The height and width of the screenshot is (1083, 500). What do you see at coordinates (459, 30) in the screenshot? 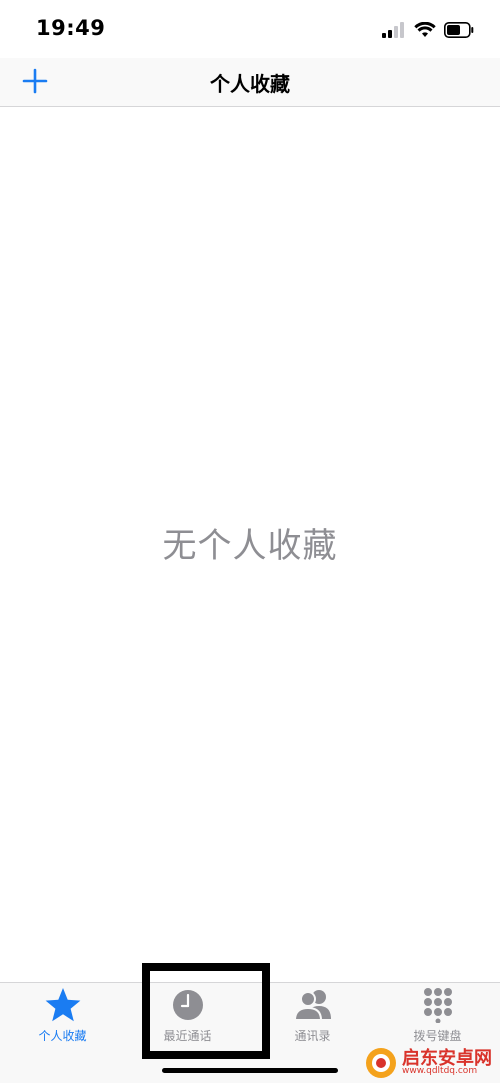
I see `battery-icon` at bounding box center [459, 30].